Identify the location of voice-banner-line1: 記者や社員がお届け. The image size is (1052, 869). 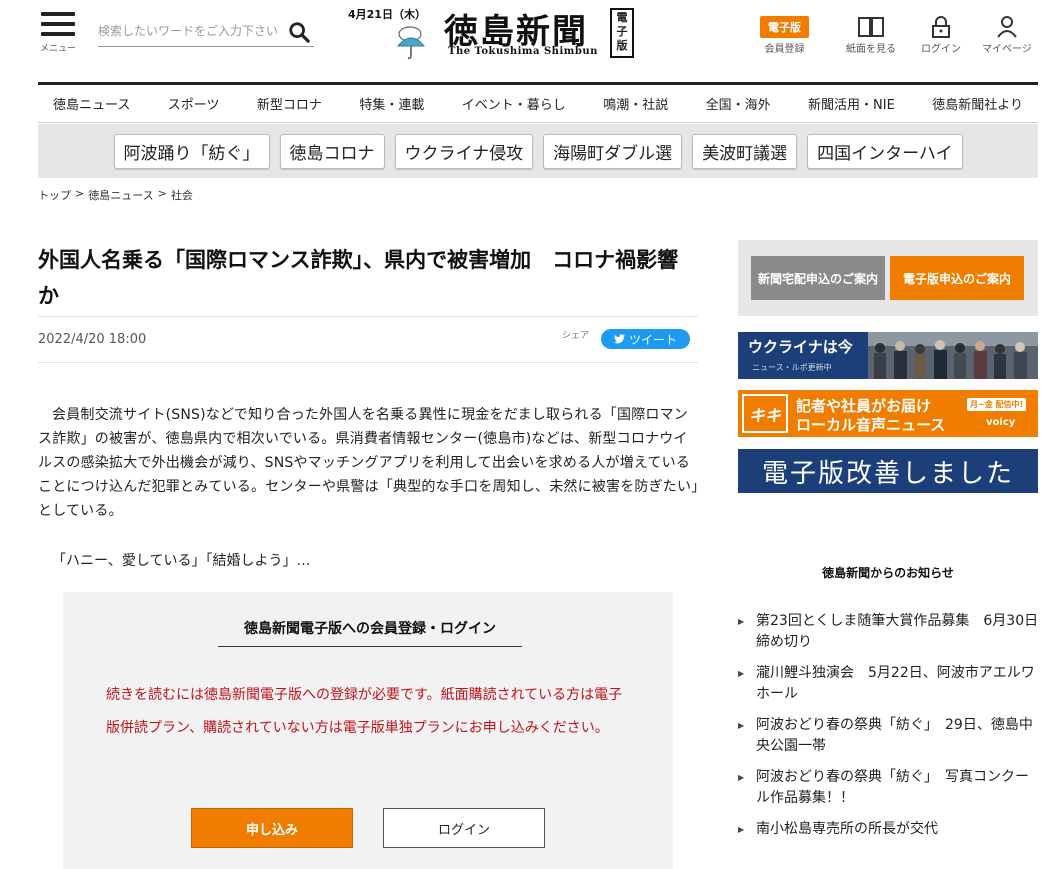
(864, 406).